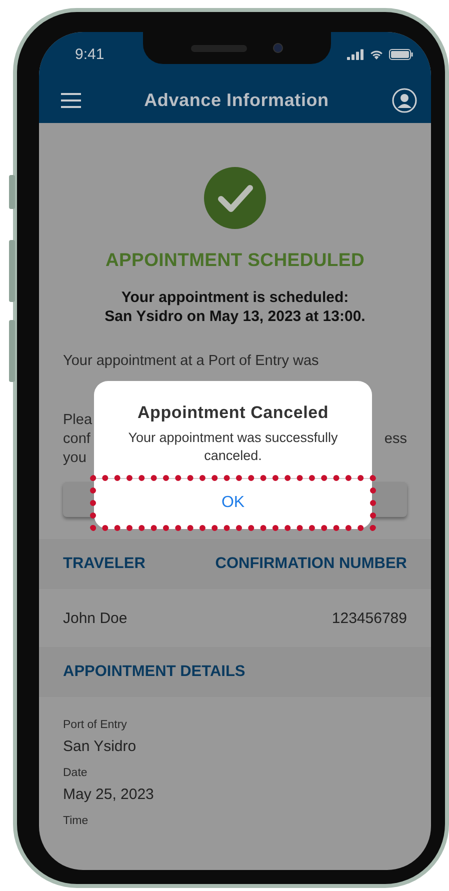  What do you see at coordinates (76, 821) in the screenshot?
I see `field-label: Time` at bounding box center [76, 821].